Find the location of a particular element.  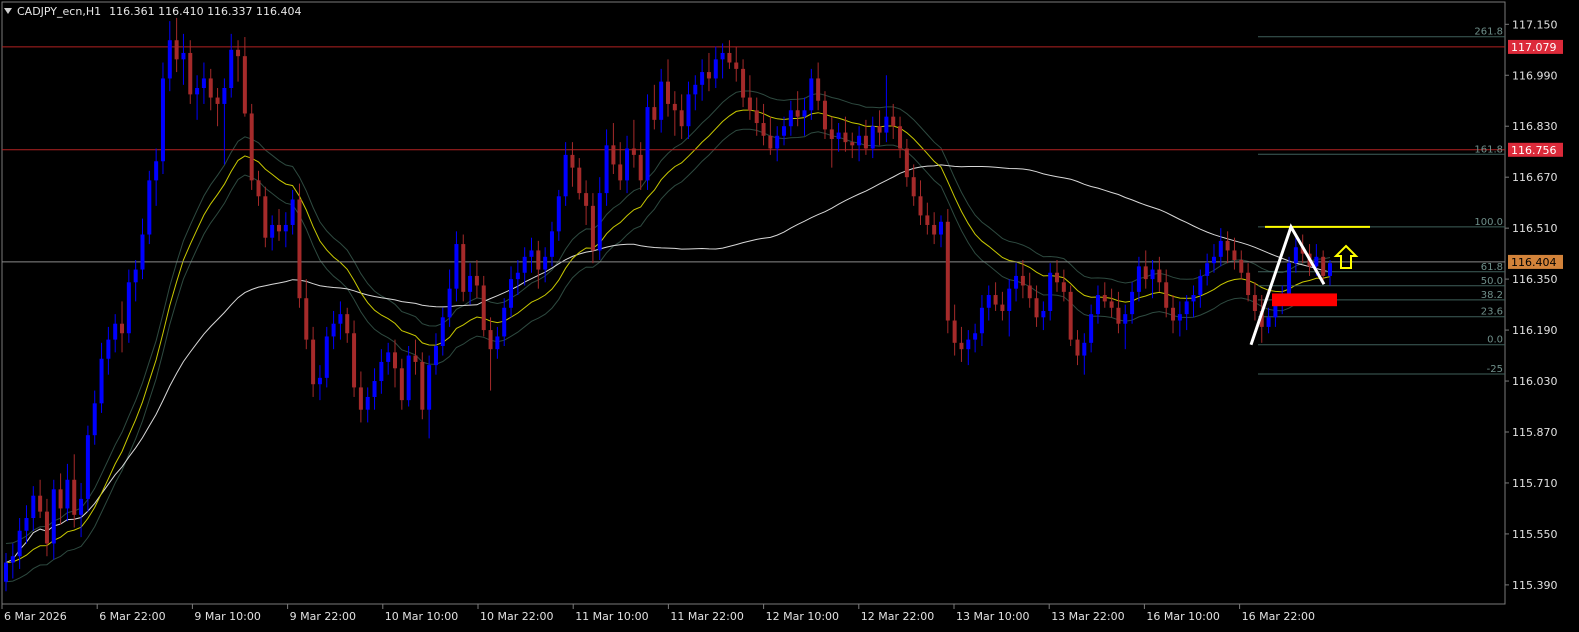

ohlc-readout: 116.361 116.410 116.337 116.404 is located at coordinates (205, 11).